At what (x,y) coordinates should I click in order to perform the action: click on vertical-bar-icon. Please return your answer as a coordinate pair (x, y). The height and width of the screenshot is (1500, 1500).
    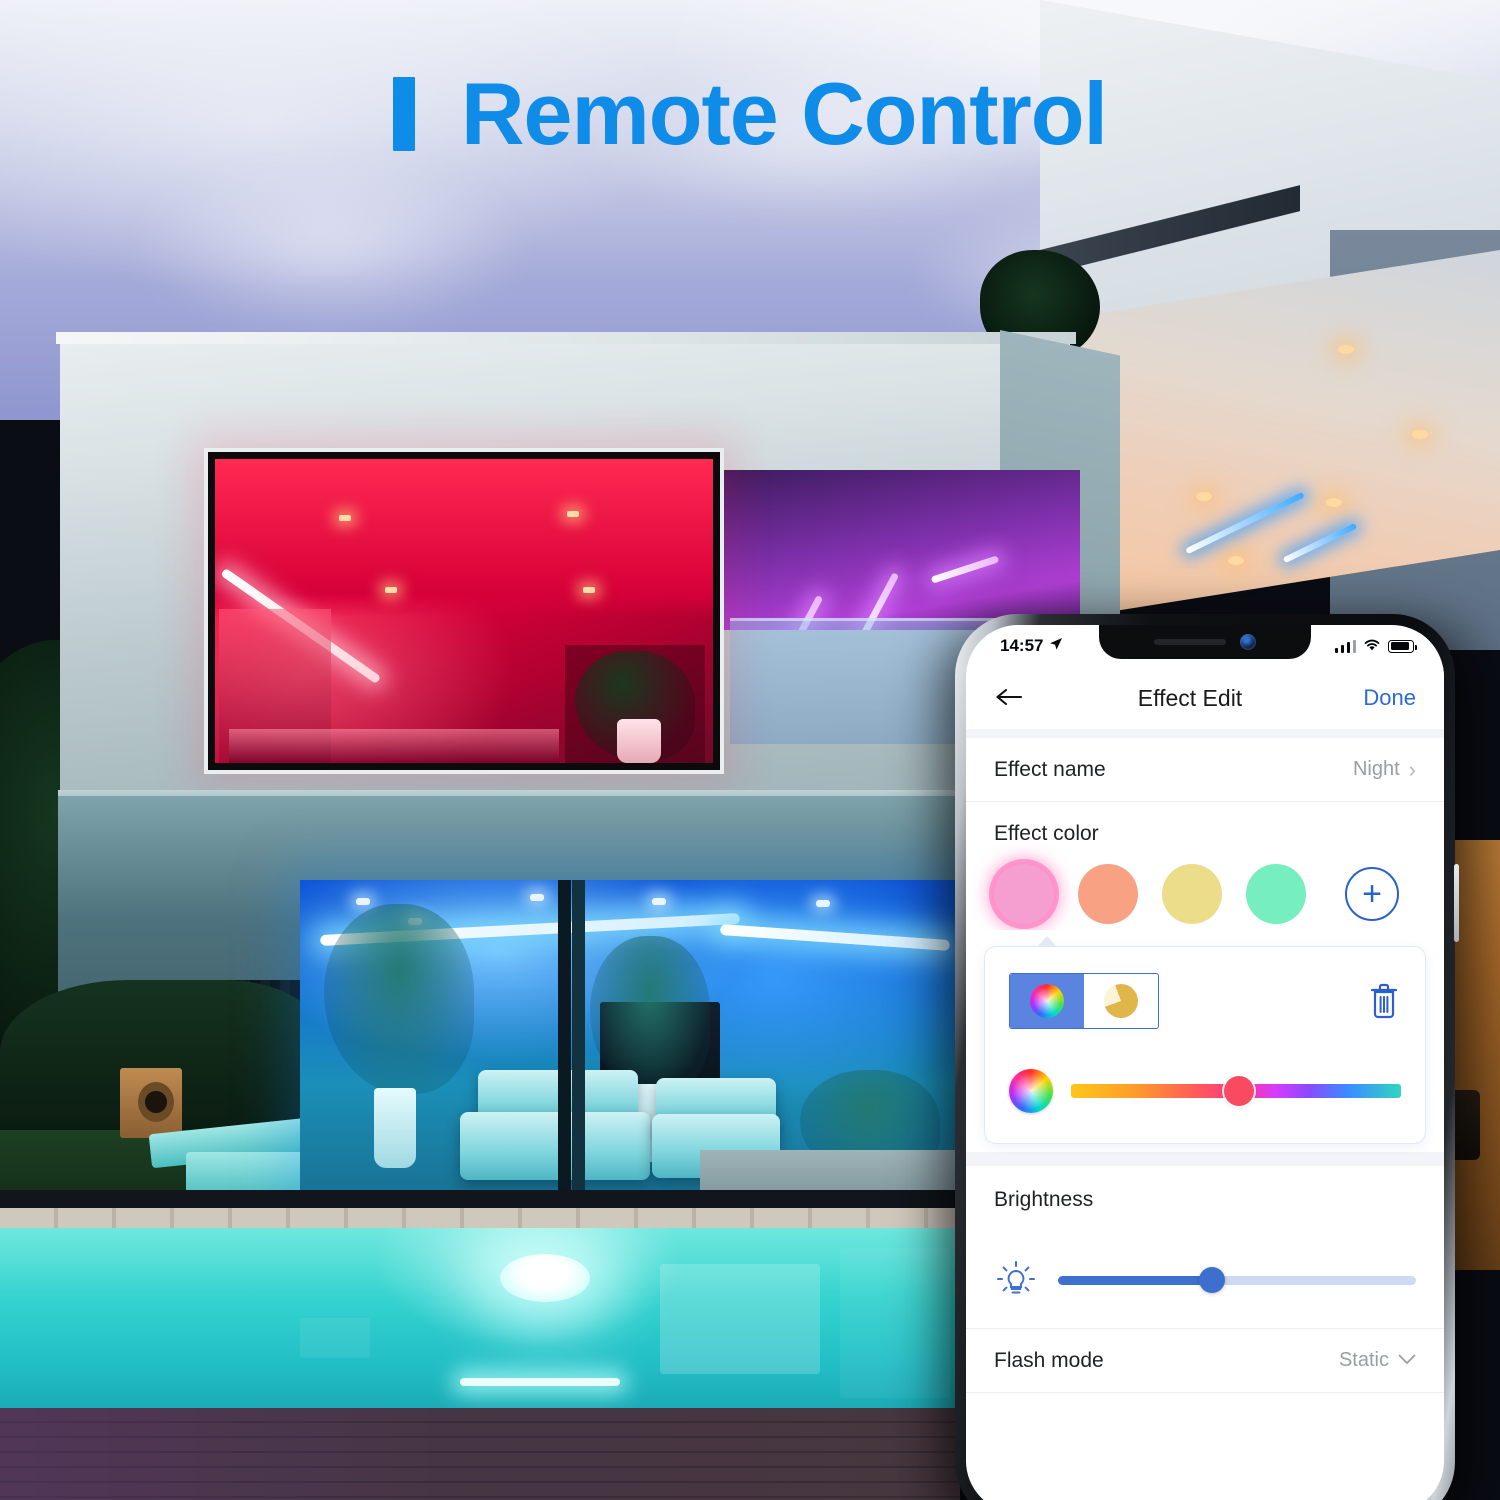
    Looking at the image, I should click on (404, 114).